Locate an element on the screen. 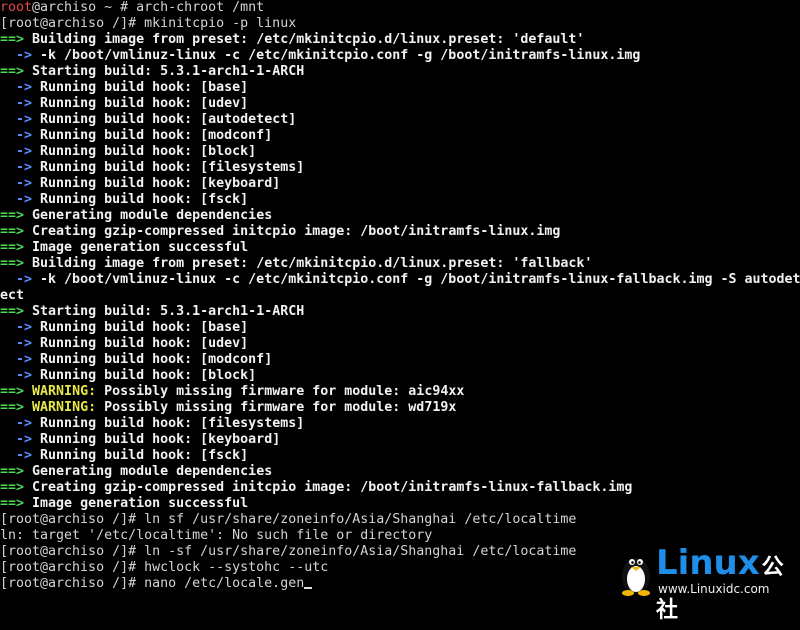  terminal-line: -> Running build hook: [base] is located at coordinates (400, 88).